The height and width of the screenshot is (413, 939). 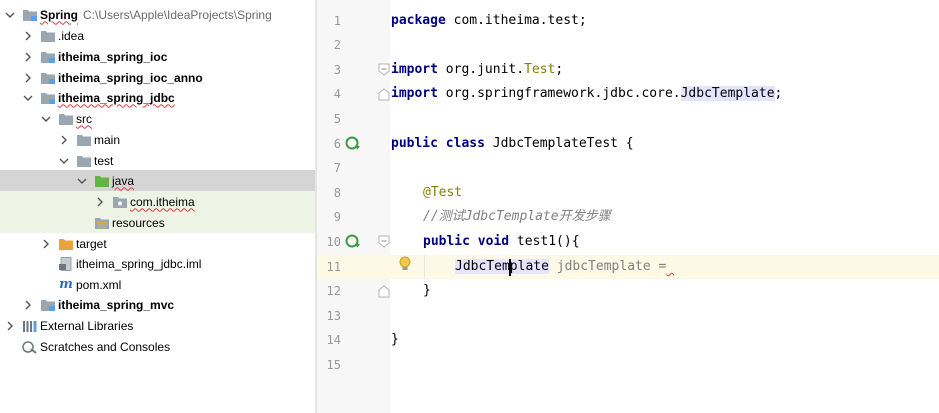 What do you see at coordinates (157, 325) in the screenshot?
I see `tree-item-external-libraries: External Libraries` at bounding box center [157, 325].